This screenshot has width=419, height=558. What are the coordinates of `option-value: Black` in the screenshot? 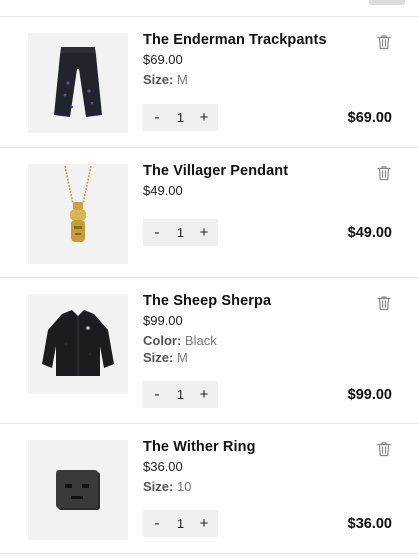 It's located at (200, 340).